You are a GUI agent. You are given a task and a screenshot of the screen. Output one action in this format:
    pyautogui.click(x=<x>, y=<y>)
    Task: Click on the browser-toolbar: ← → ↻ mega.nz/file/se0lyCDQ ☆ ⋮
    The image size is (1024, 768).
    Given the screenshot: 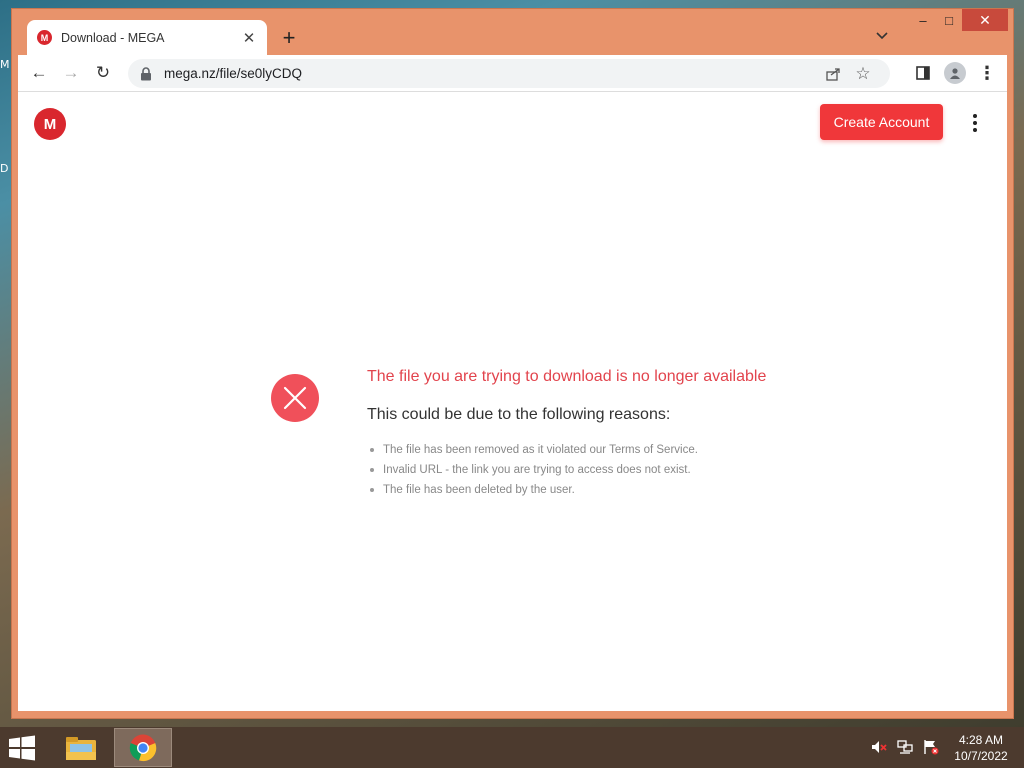 What is the action you would take?
    pyautogui.click(x=512, y=73)
    